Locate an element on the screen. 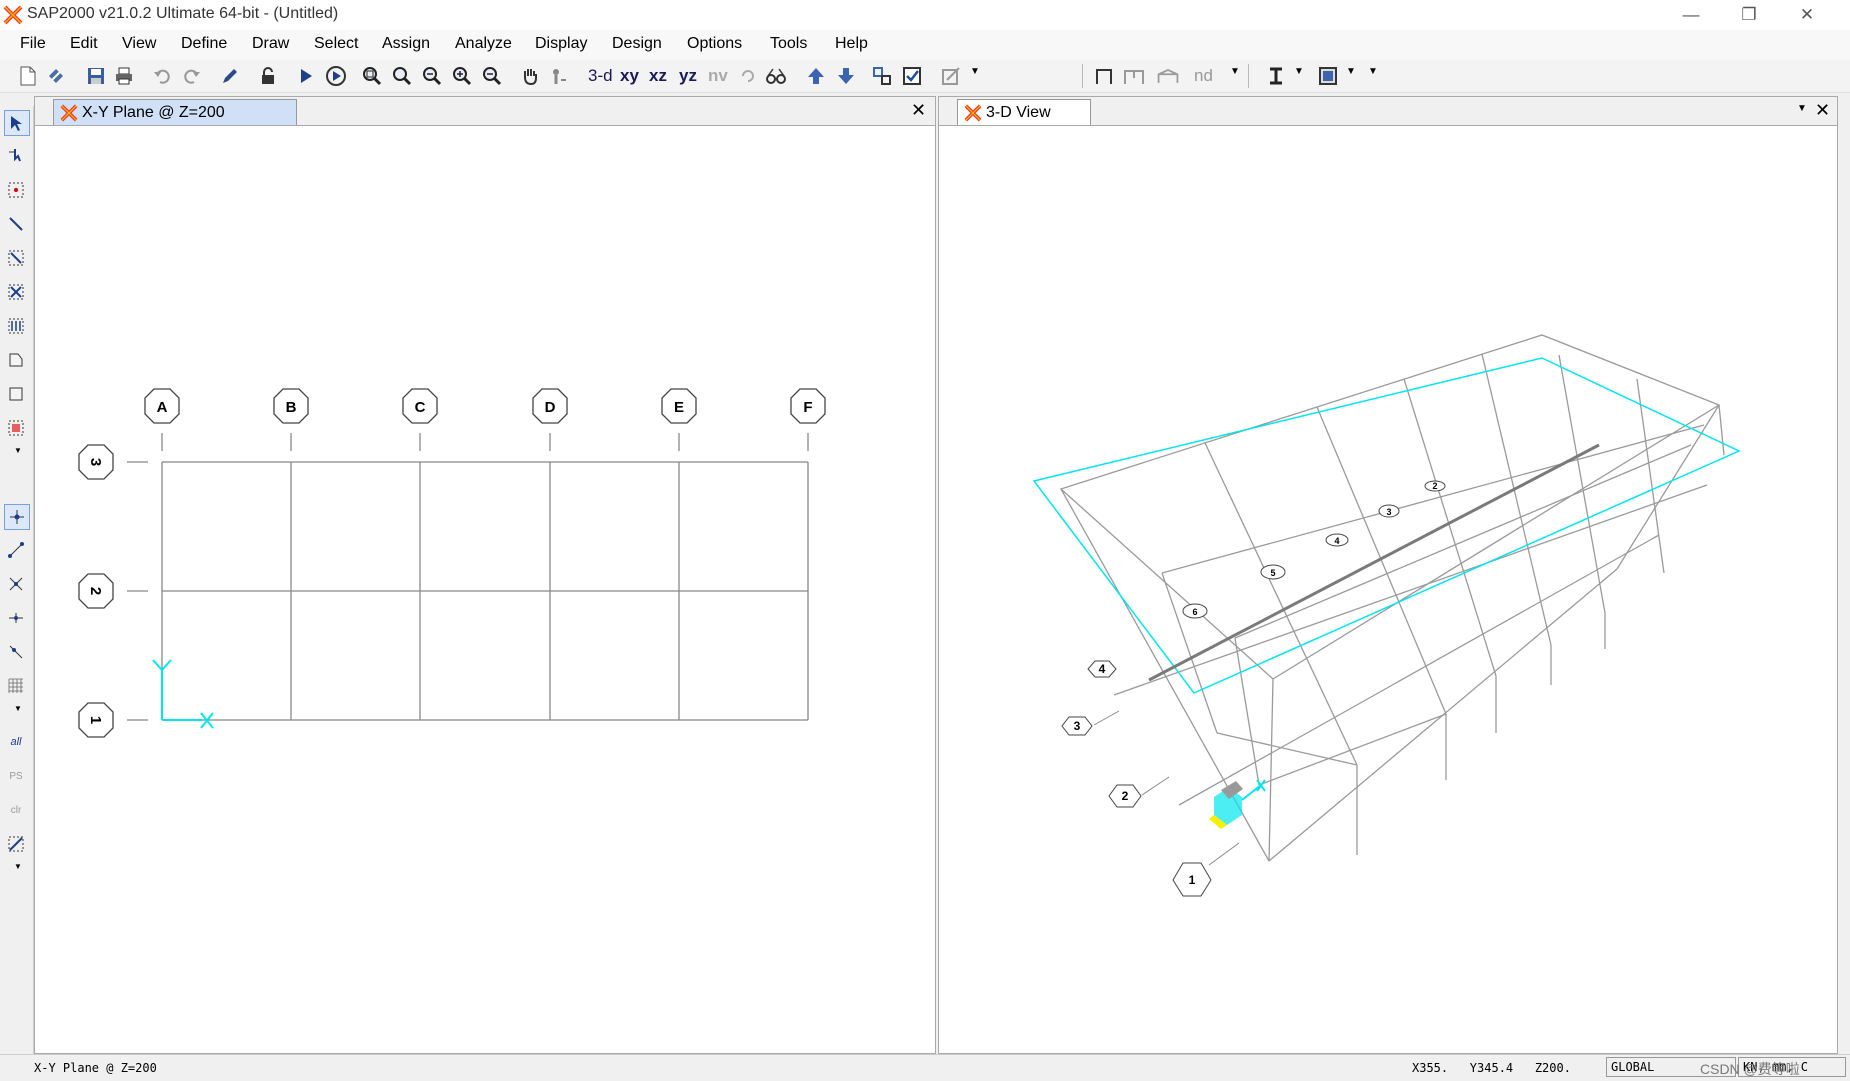 The height and width of the screenshot is (1081, 1850). menu-tools: Tools is located at coordinates (788, 44).